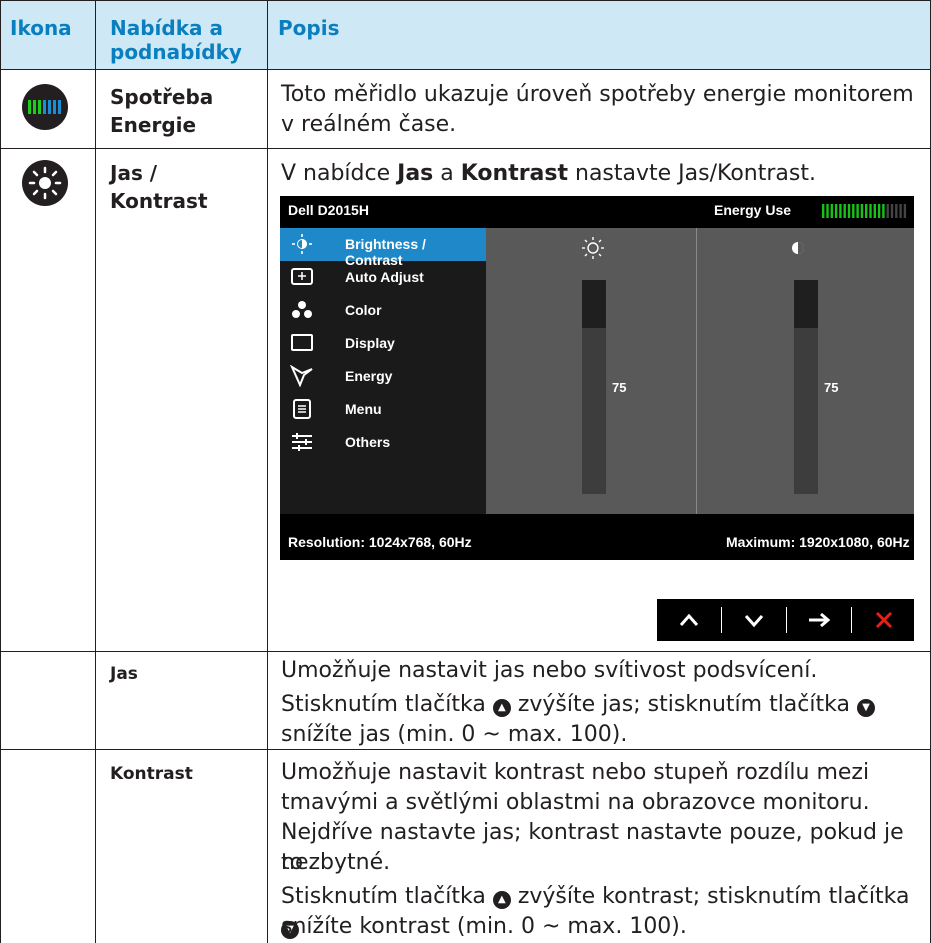 This screenshot has height=943, width=931. I want to click on osd-menu-item-display: Display, so click(383, 343).